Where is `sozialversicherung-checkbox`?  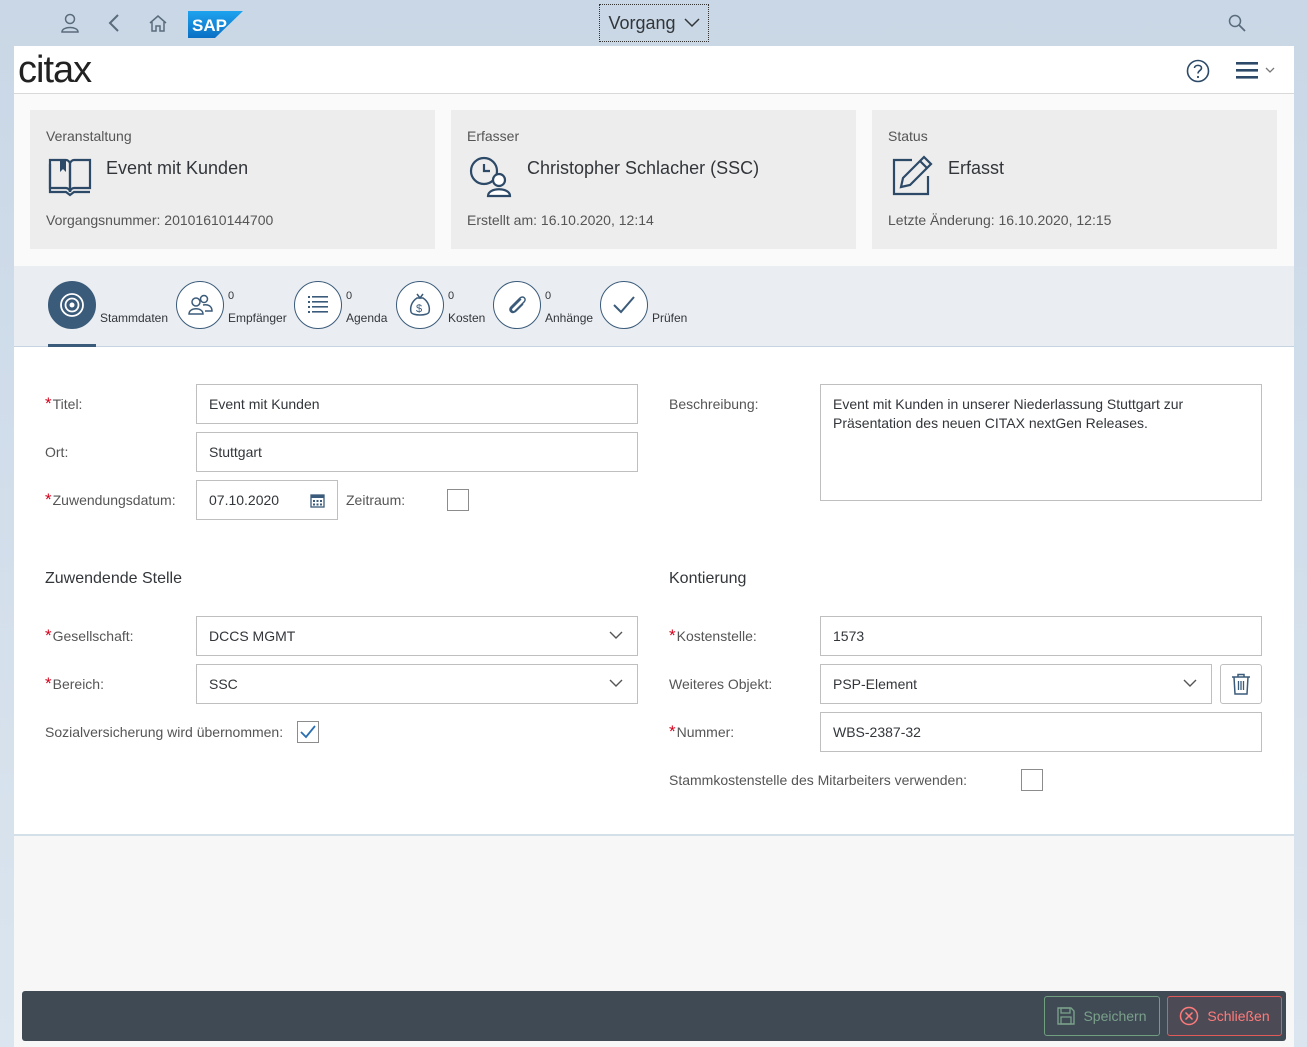 sozialversicherung-checkbox is located at coordinates (308, 732).